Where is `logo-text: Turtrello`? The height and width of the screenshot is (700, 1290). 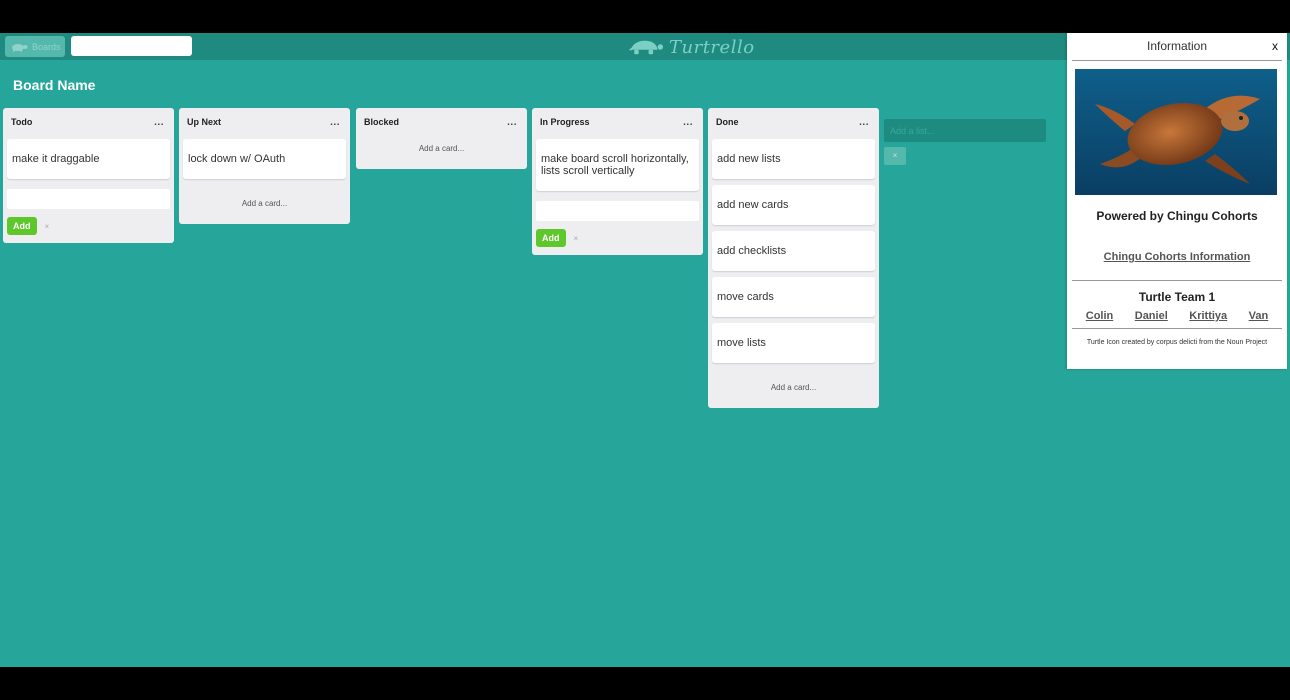 logo-text: Turtrello is located at coordinates (712, 47).